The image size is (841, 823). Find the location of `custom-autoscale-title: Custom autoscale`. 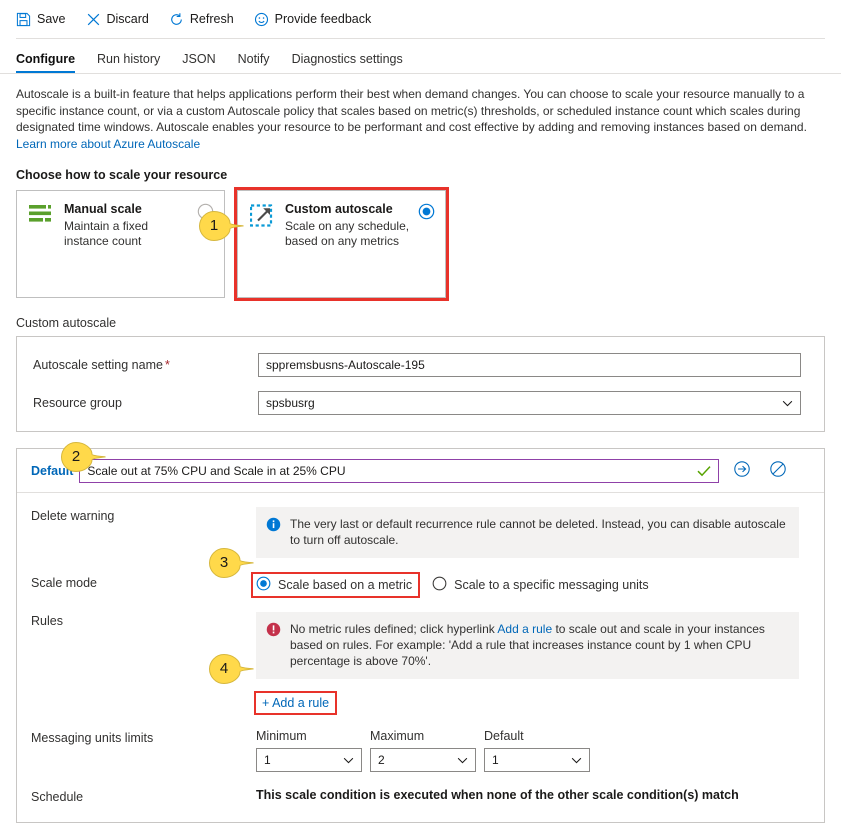

custom-autoscale-title: Custom autoscale is located at coordinates (339, 209).